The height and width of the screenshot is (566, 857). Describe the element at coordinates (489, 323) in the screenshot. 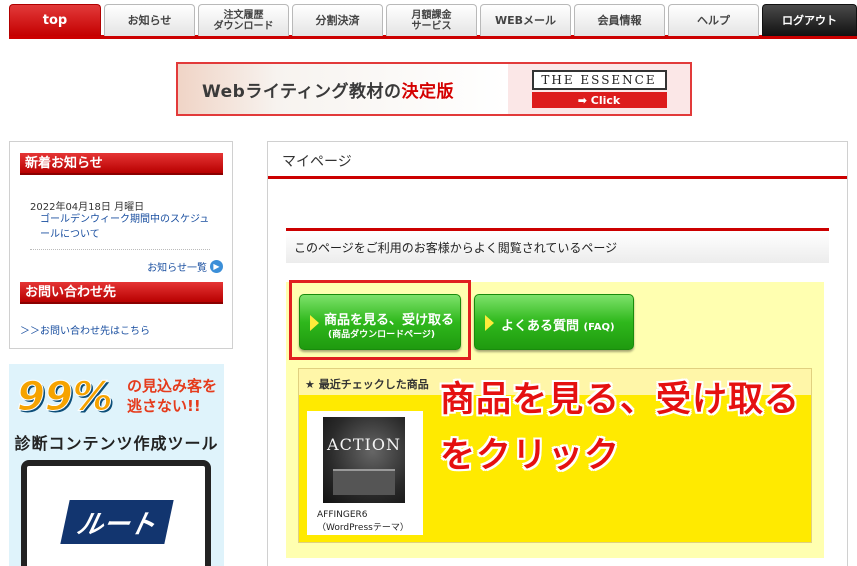

I see `arrow-right-icon` at that location.